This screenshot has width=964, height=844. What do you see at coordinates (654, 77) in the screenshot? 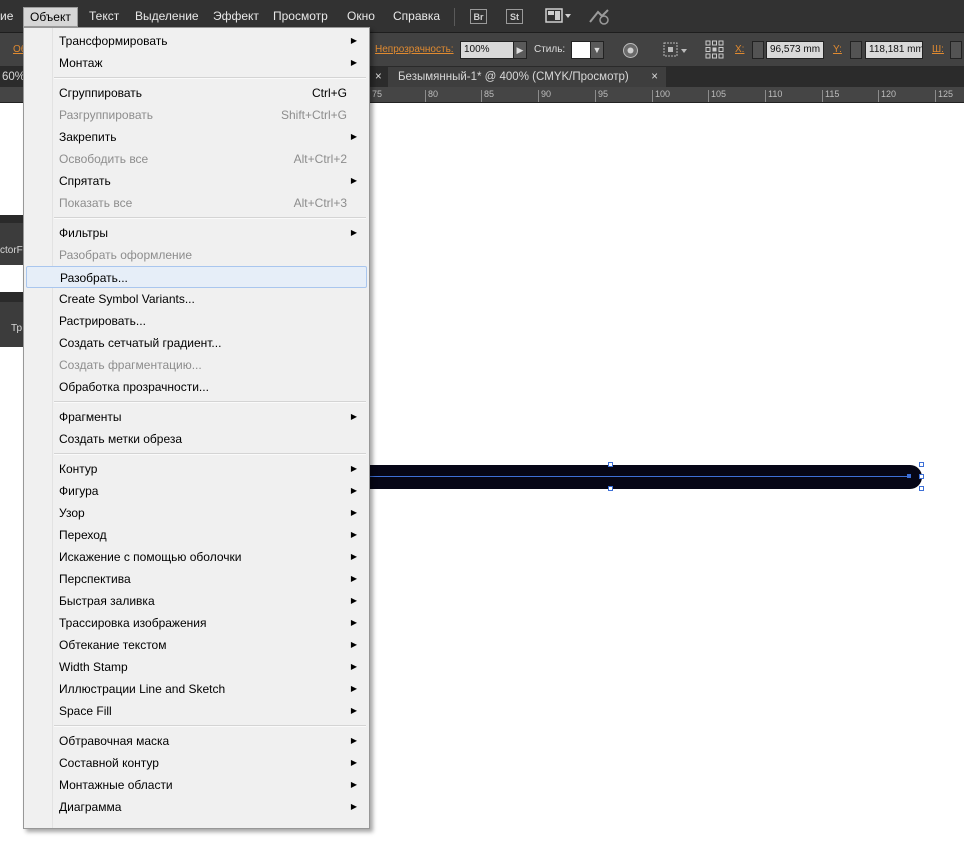
I see `close-active-tab-icon: ×` at bounding box center [654, 77].